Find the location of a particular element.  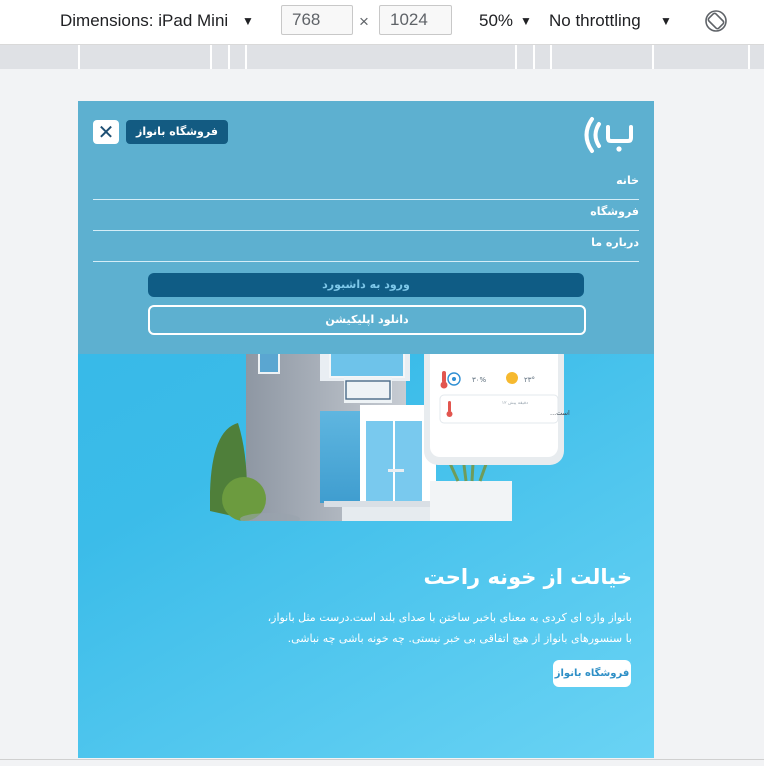

phone-temperature: ۲۳° is located at coordinates (529, 380).